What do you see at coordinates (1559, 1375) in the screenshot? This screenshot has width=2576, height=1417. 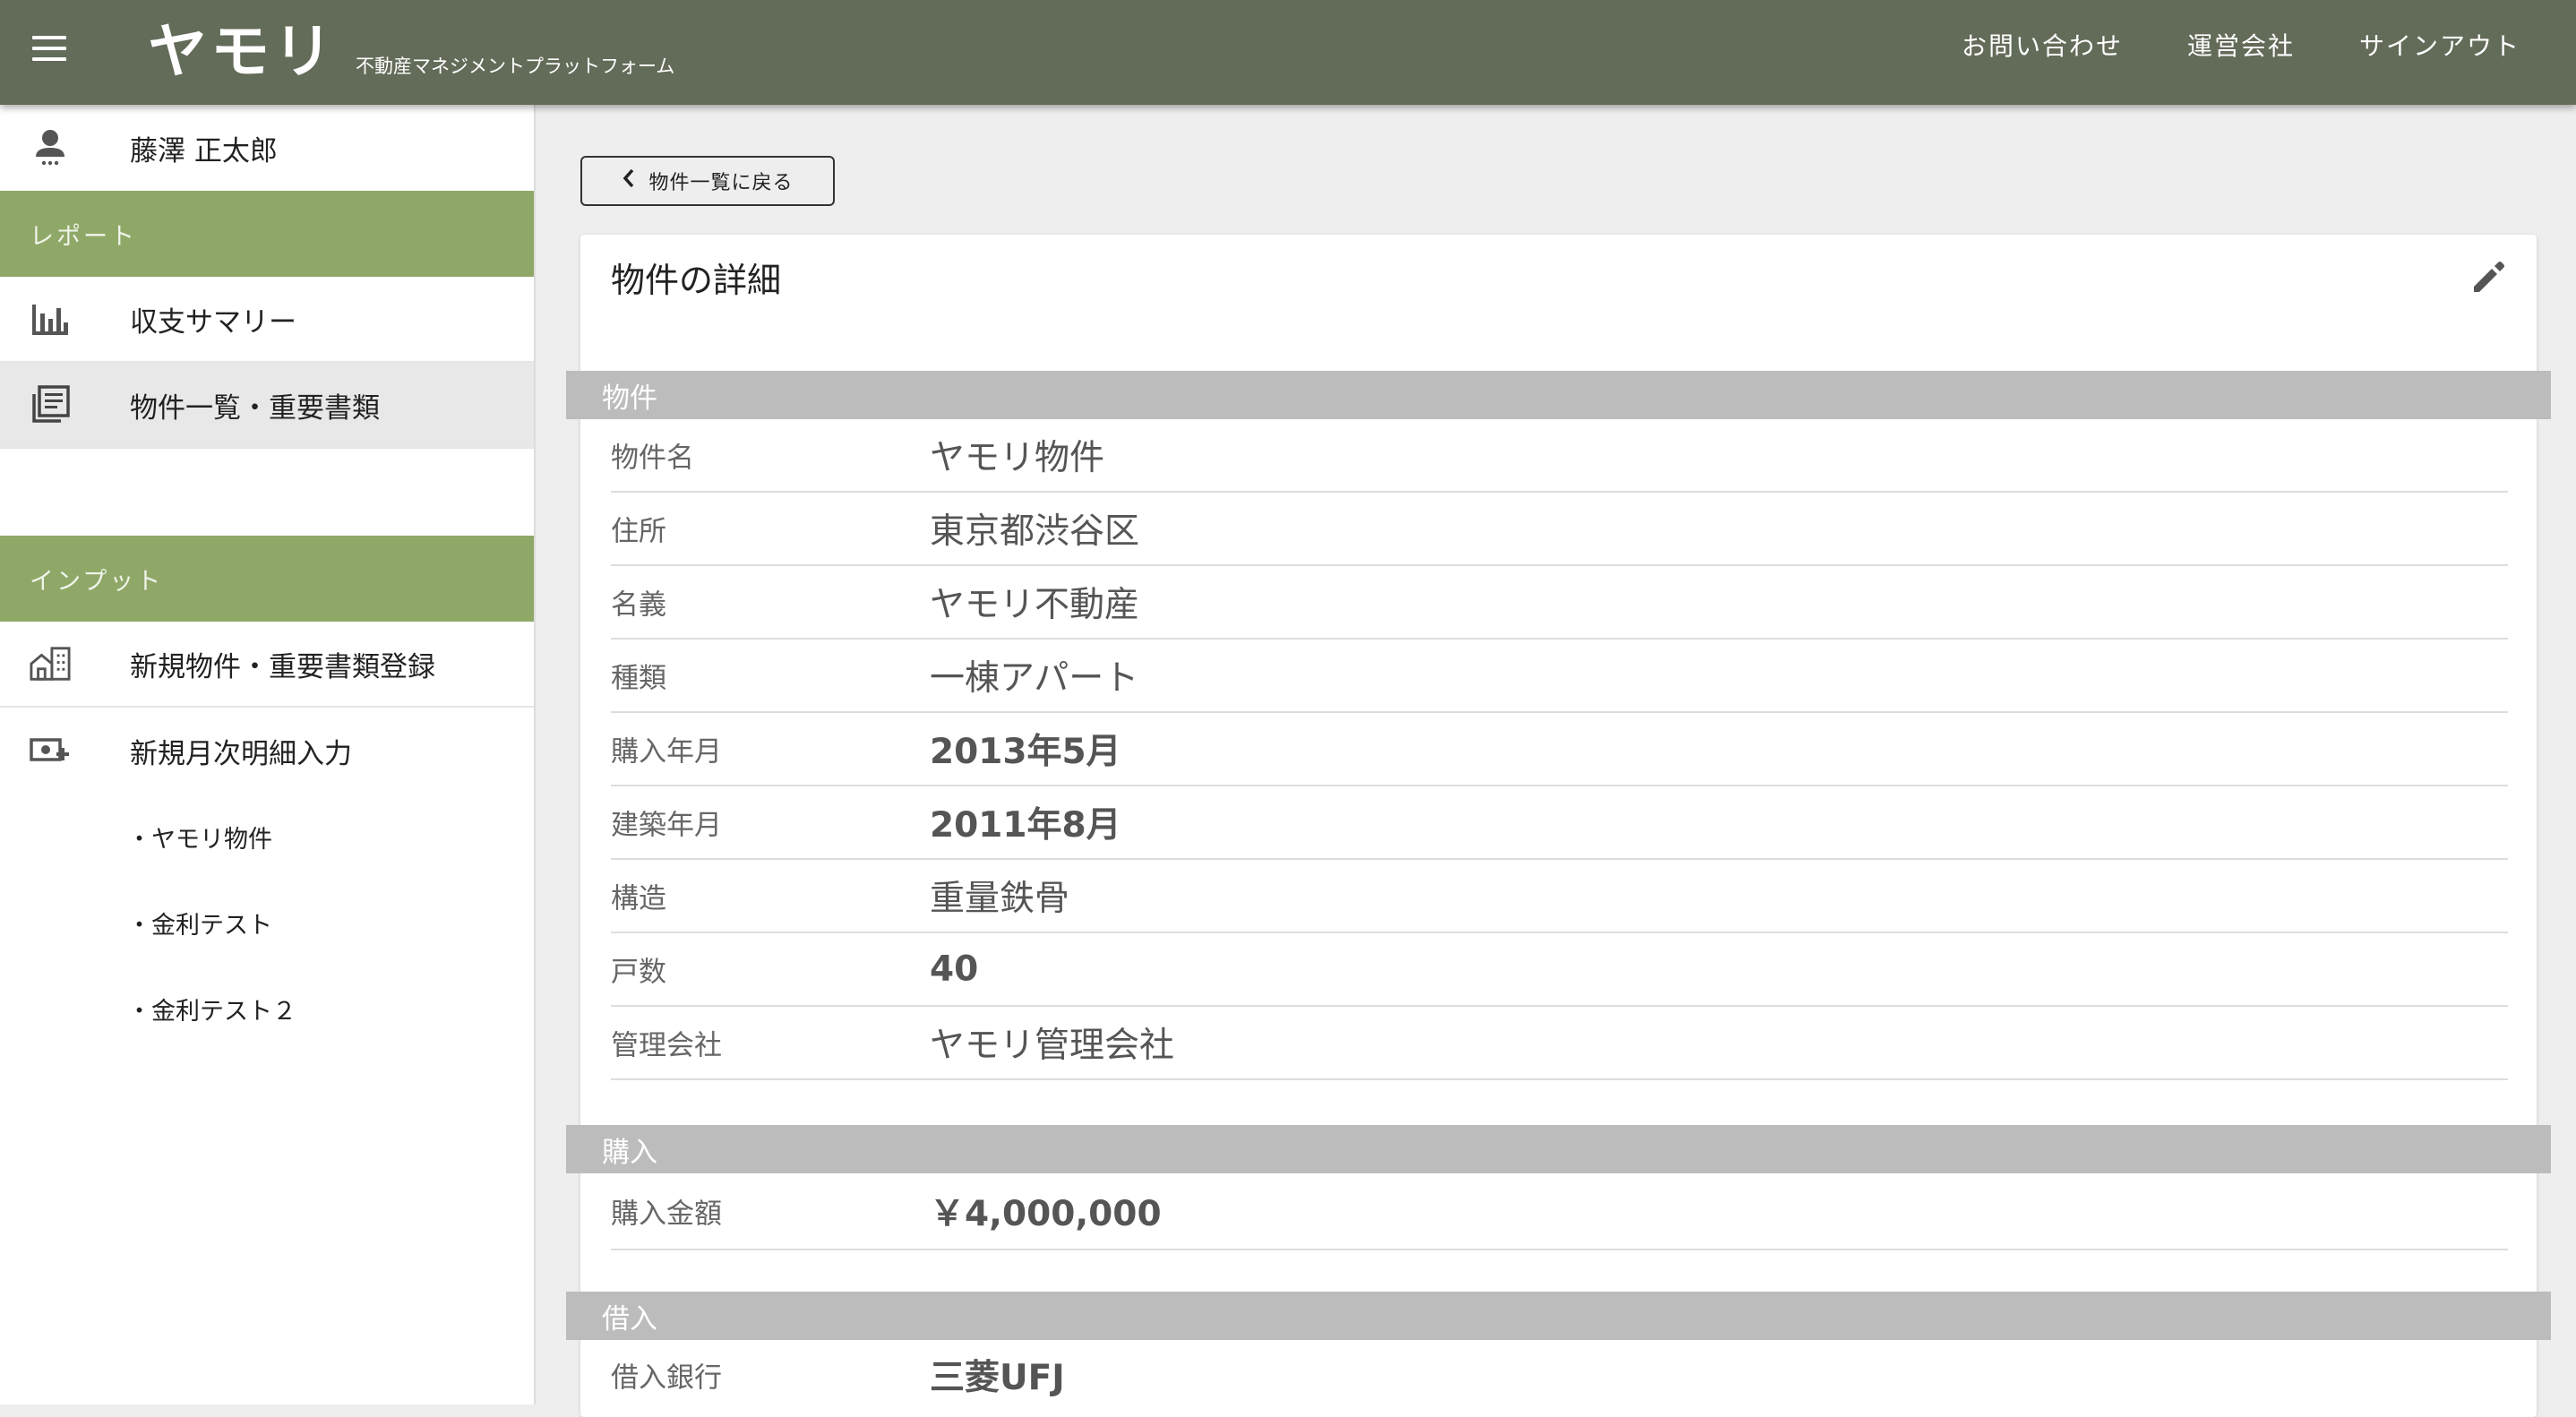 I see `detail-row: 借入銀行 三菱UFJ` at bounding box center [1559, 1375].